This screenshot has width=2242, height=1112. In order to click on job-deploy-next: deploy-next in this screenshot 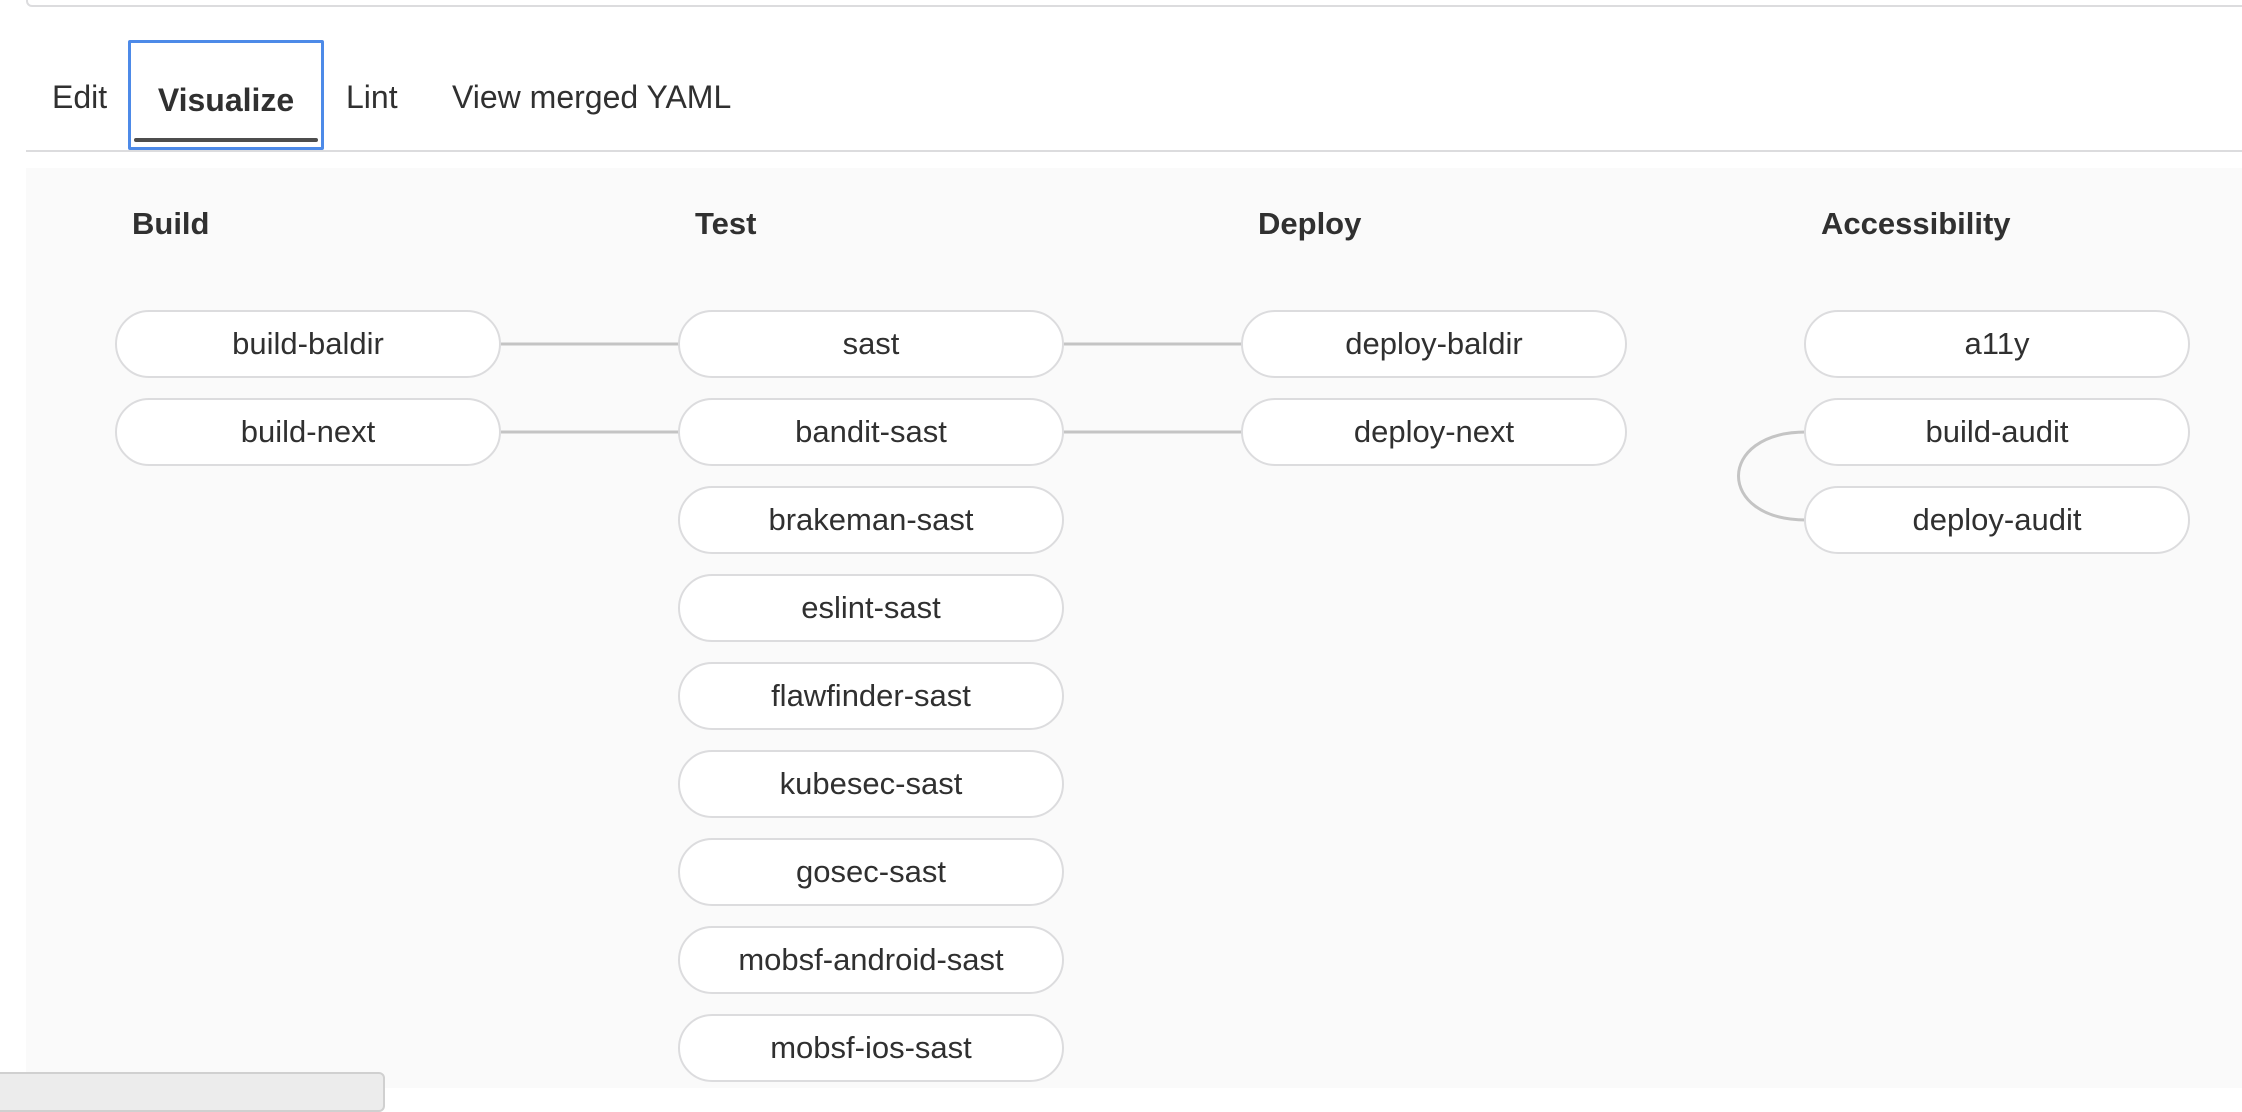, I will do `click(1434, 432)`.